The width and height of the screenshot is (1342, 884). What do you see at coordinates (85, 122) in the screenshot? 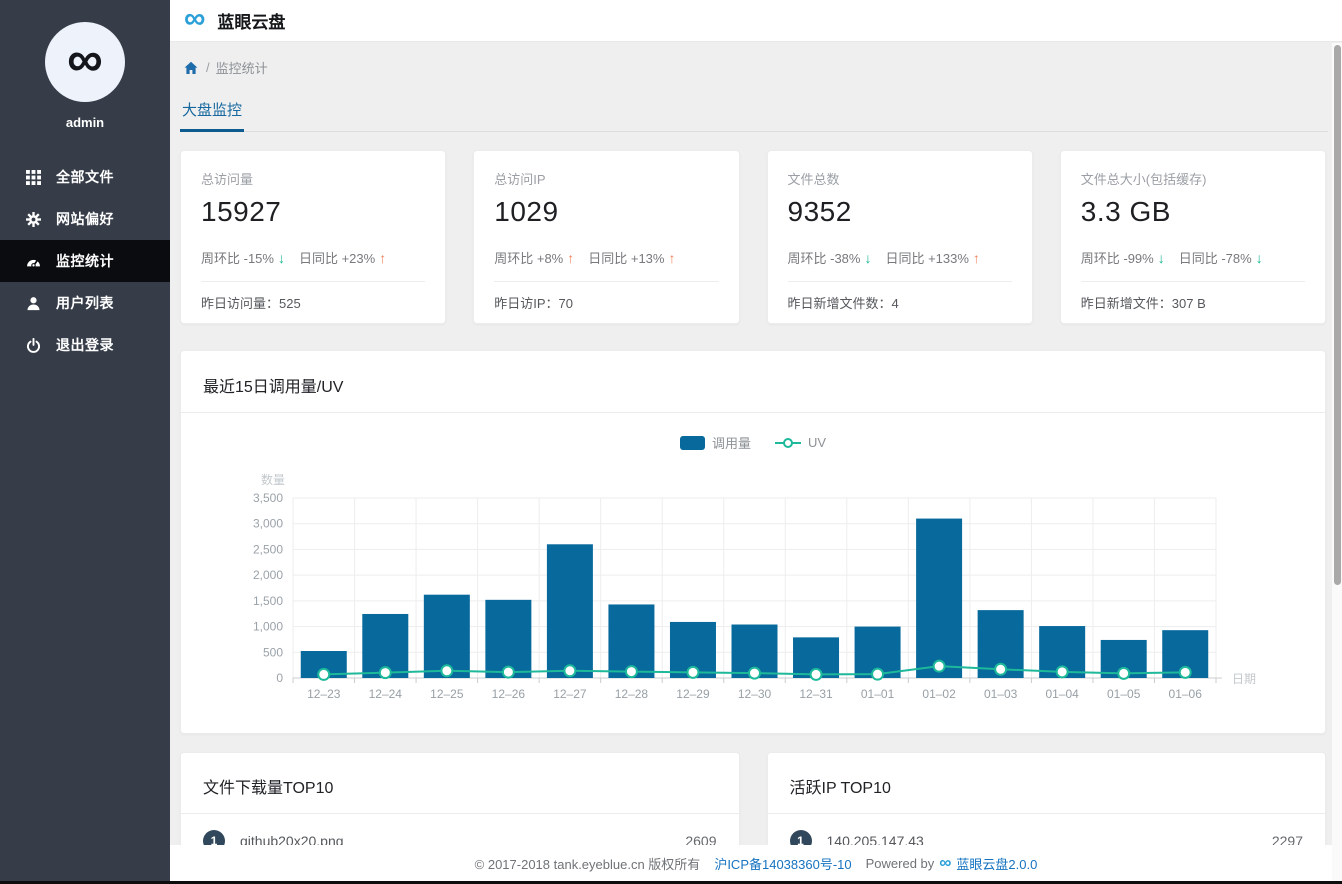
I see `username: admin` at bounding box center [85, 122].